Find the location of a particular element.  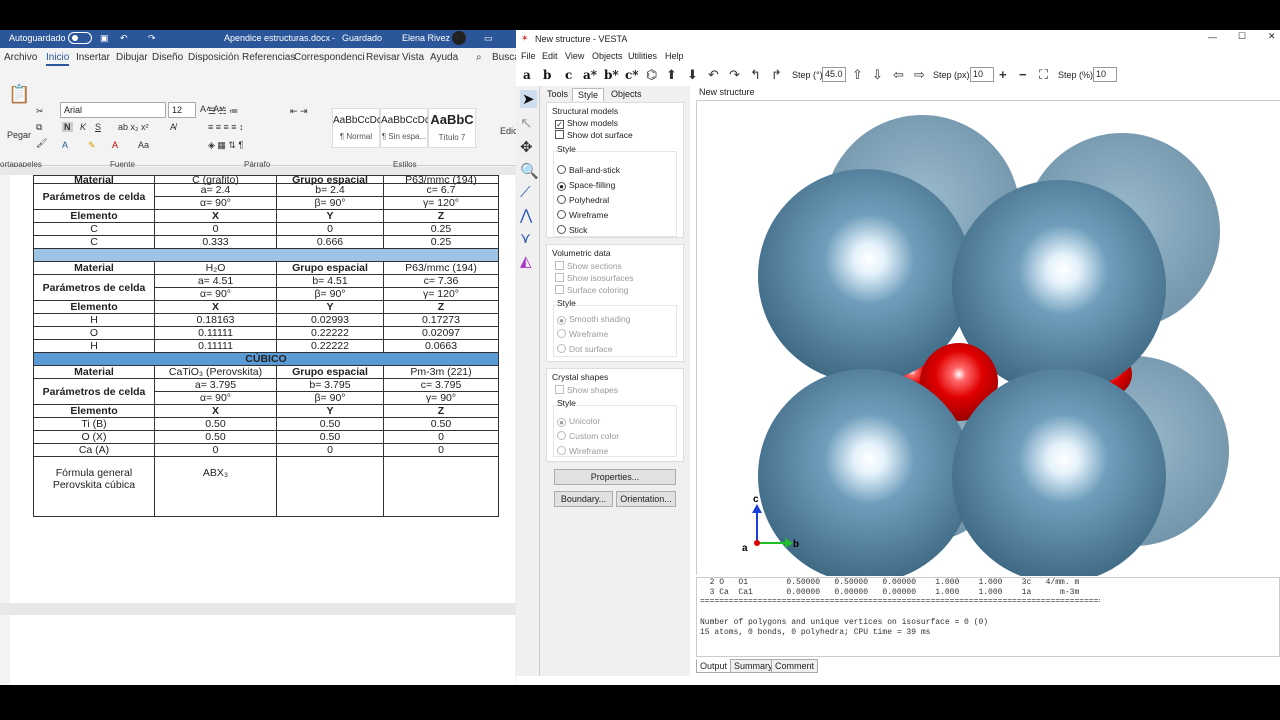

tab-inicio: Inicio is located at coordinates (58, 59).